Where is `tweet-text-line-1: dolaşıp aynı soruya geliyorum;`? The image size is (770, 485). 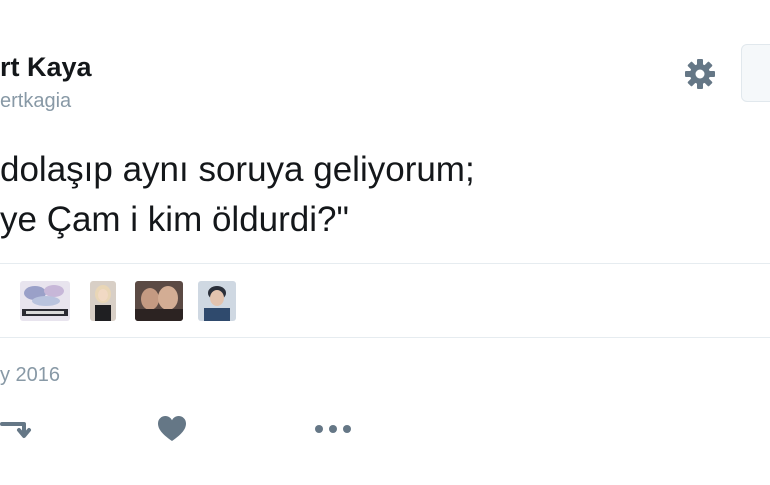 tweet-text-line-1: dolaşıp aynı soruya geliyorum; is located at coordinates (237, 169).